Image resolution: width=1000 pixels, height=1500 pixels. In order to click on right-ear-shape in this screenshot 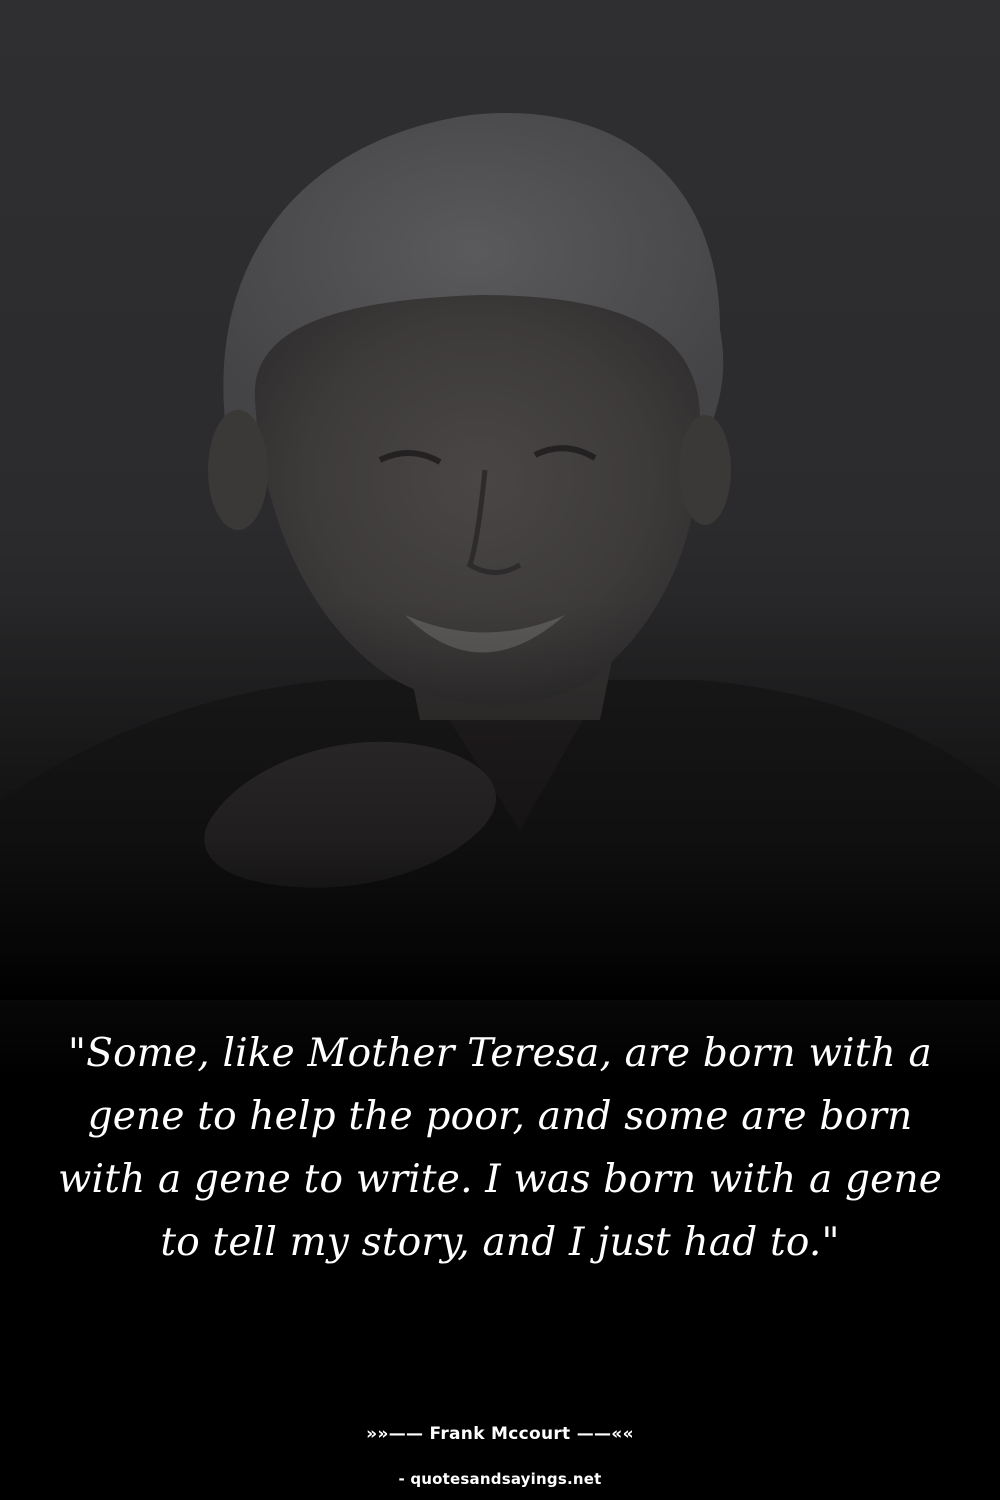, I will do `click(705, 470)`.